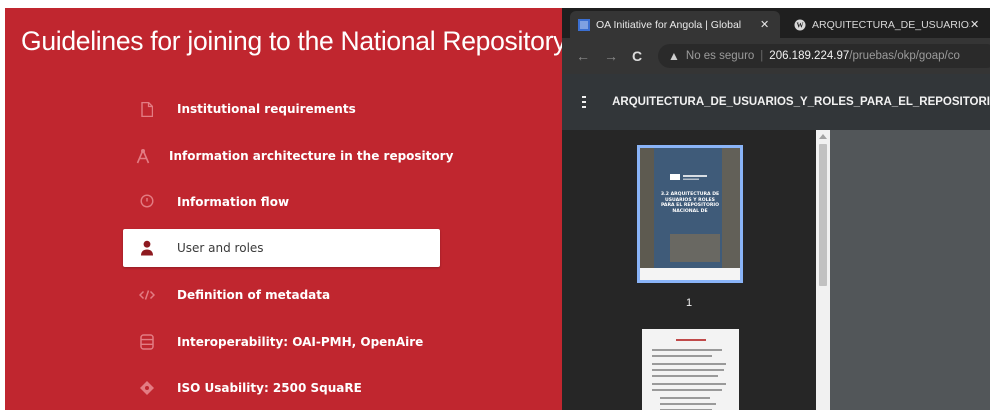 The image size is (990, 410). Describe the element at coordinates (266, 109) in the screenshot. I see `menu-item-label: Institutional requirements` at that location.